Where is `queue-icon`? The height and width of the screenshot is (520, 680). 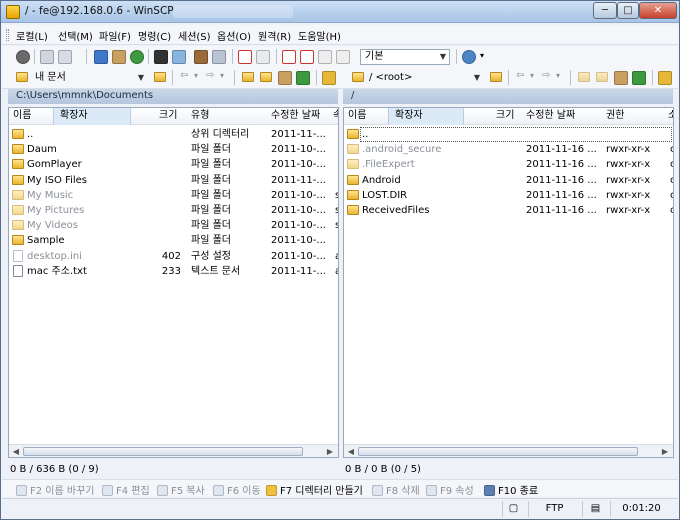 queue-icon is located at coordinates (119, 57).